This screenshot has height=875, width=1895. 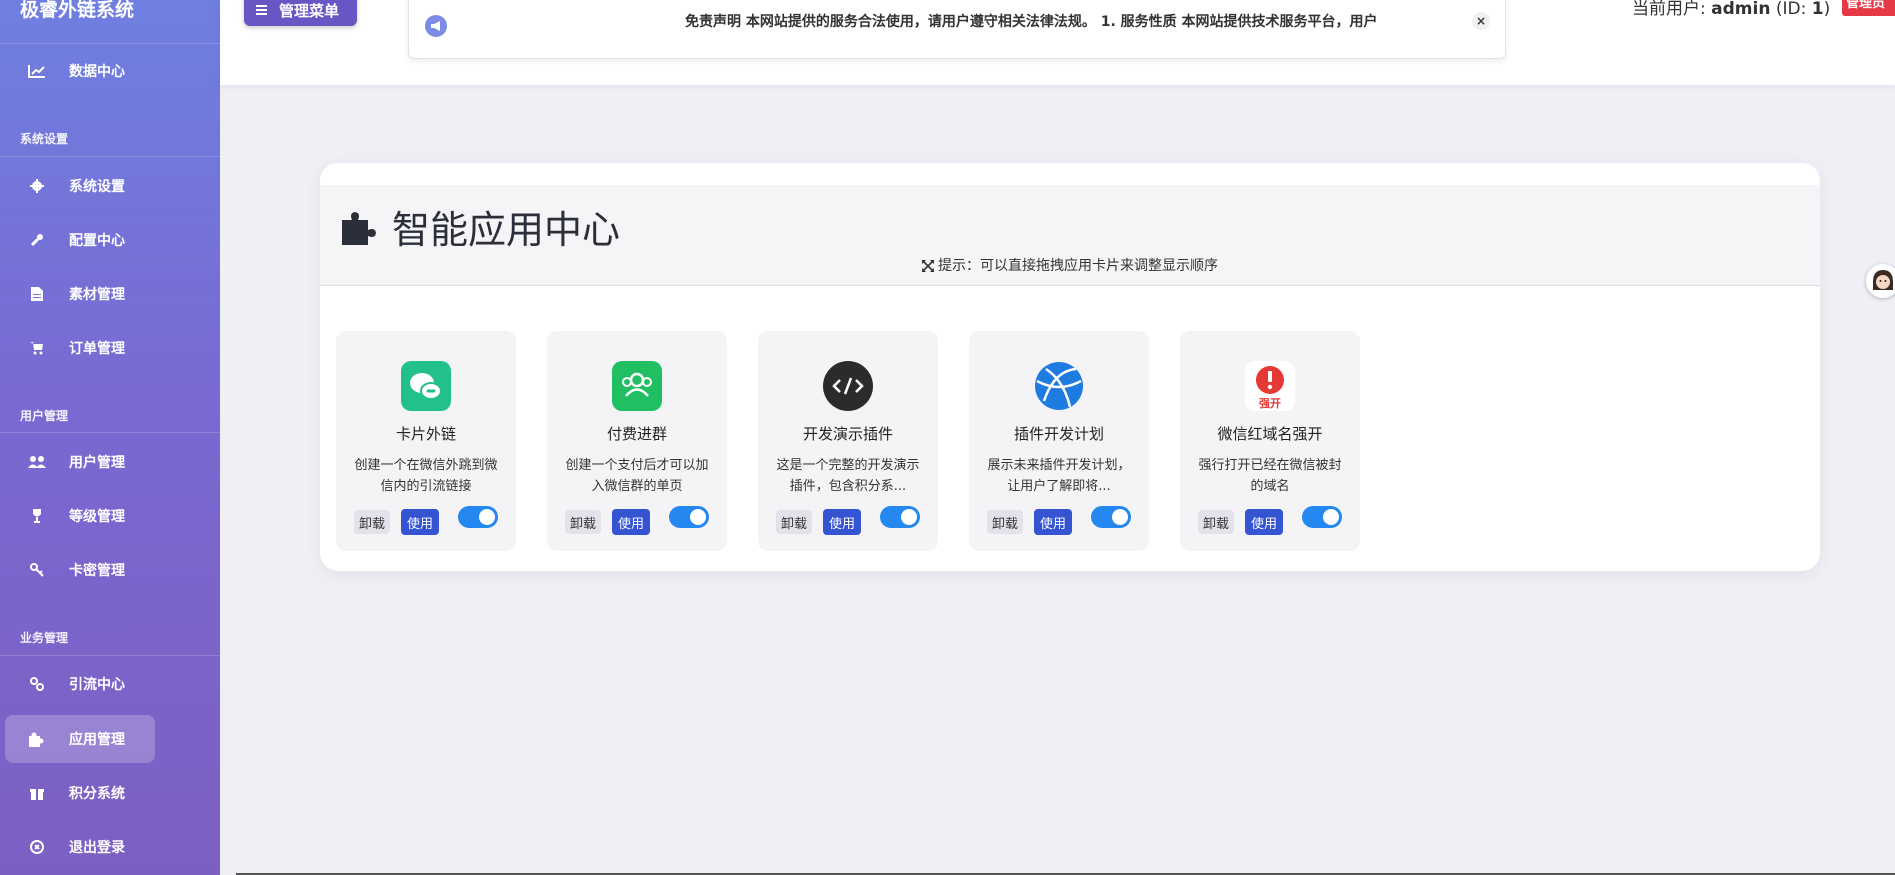 What do you see at coordinates (97, 685) in the screenshot?
I see `sidebar-item-label: 引流中心` at bounding box center [97, 685].